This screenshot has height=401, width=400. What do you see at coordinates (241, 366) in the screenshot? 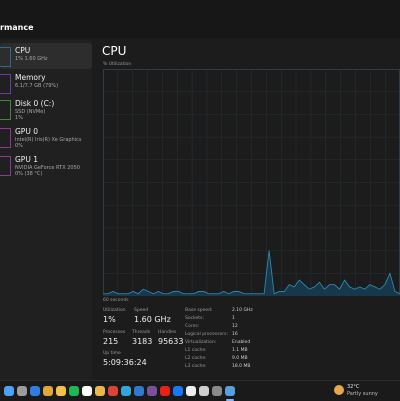
I see `l3-cache-value: 18.0 MB` at bounding box center [241, 366].